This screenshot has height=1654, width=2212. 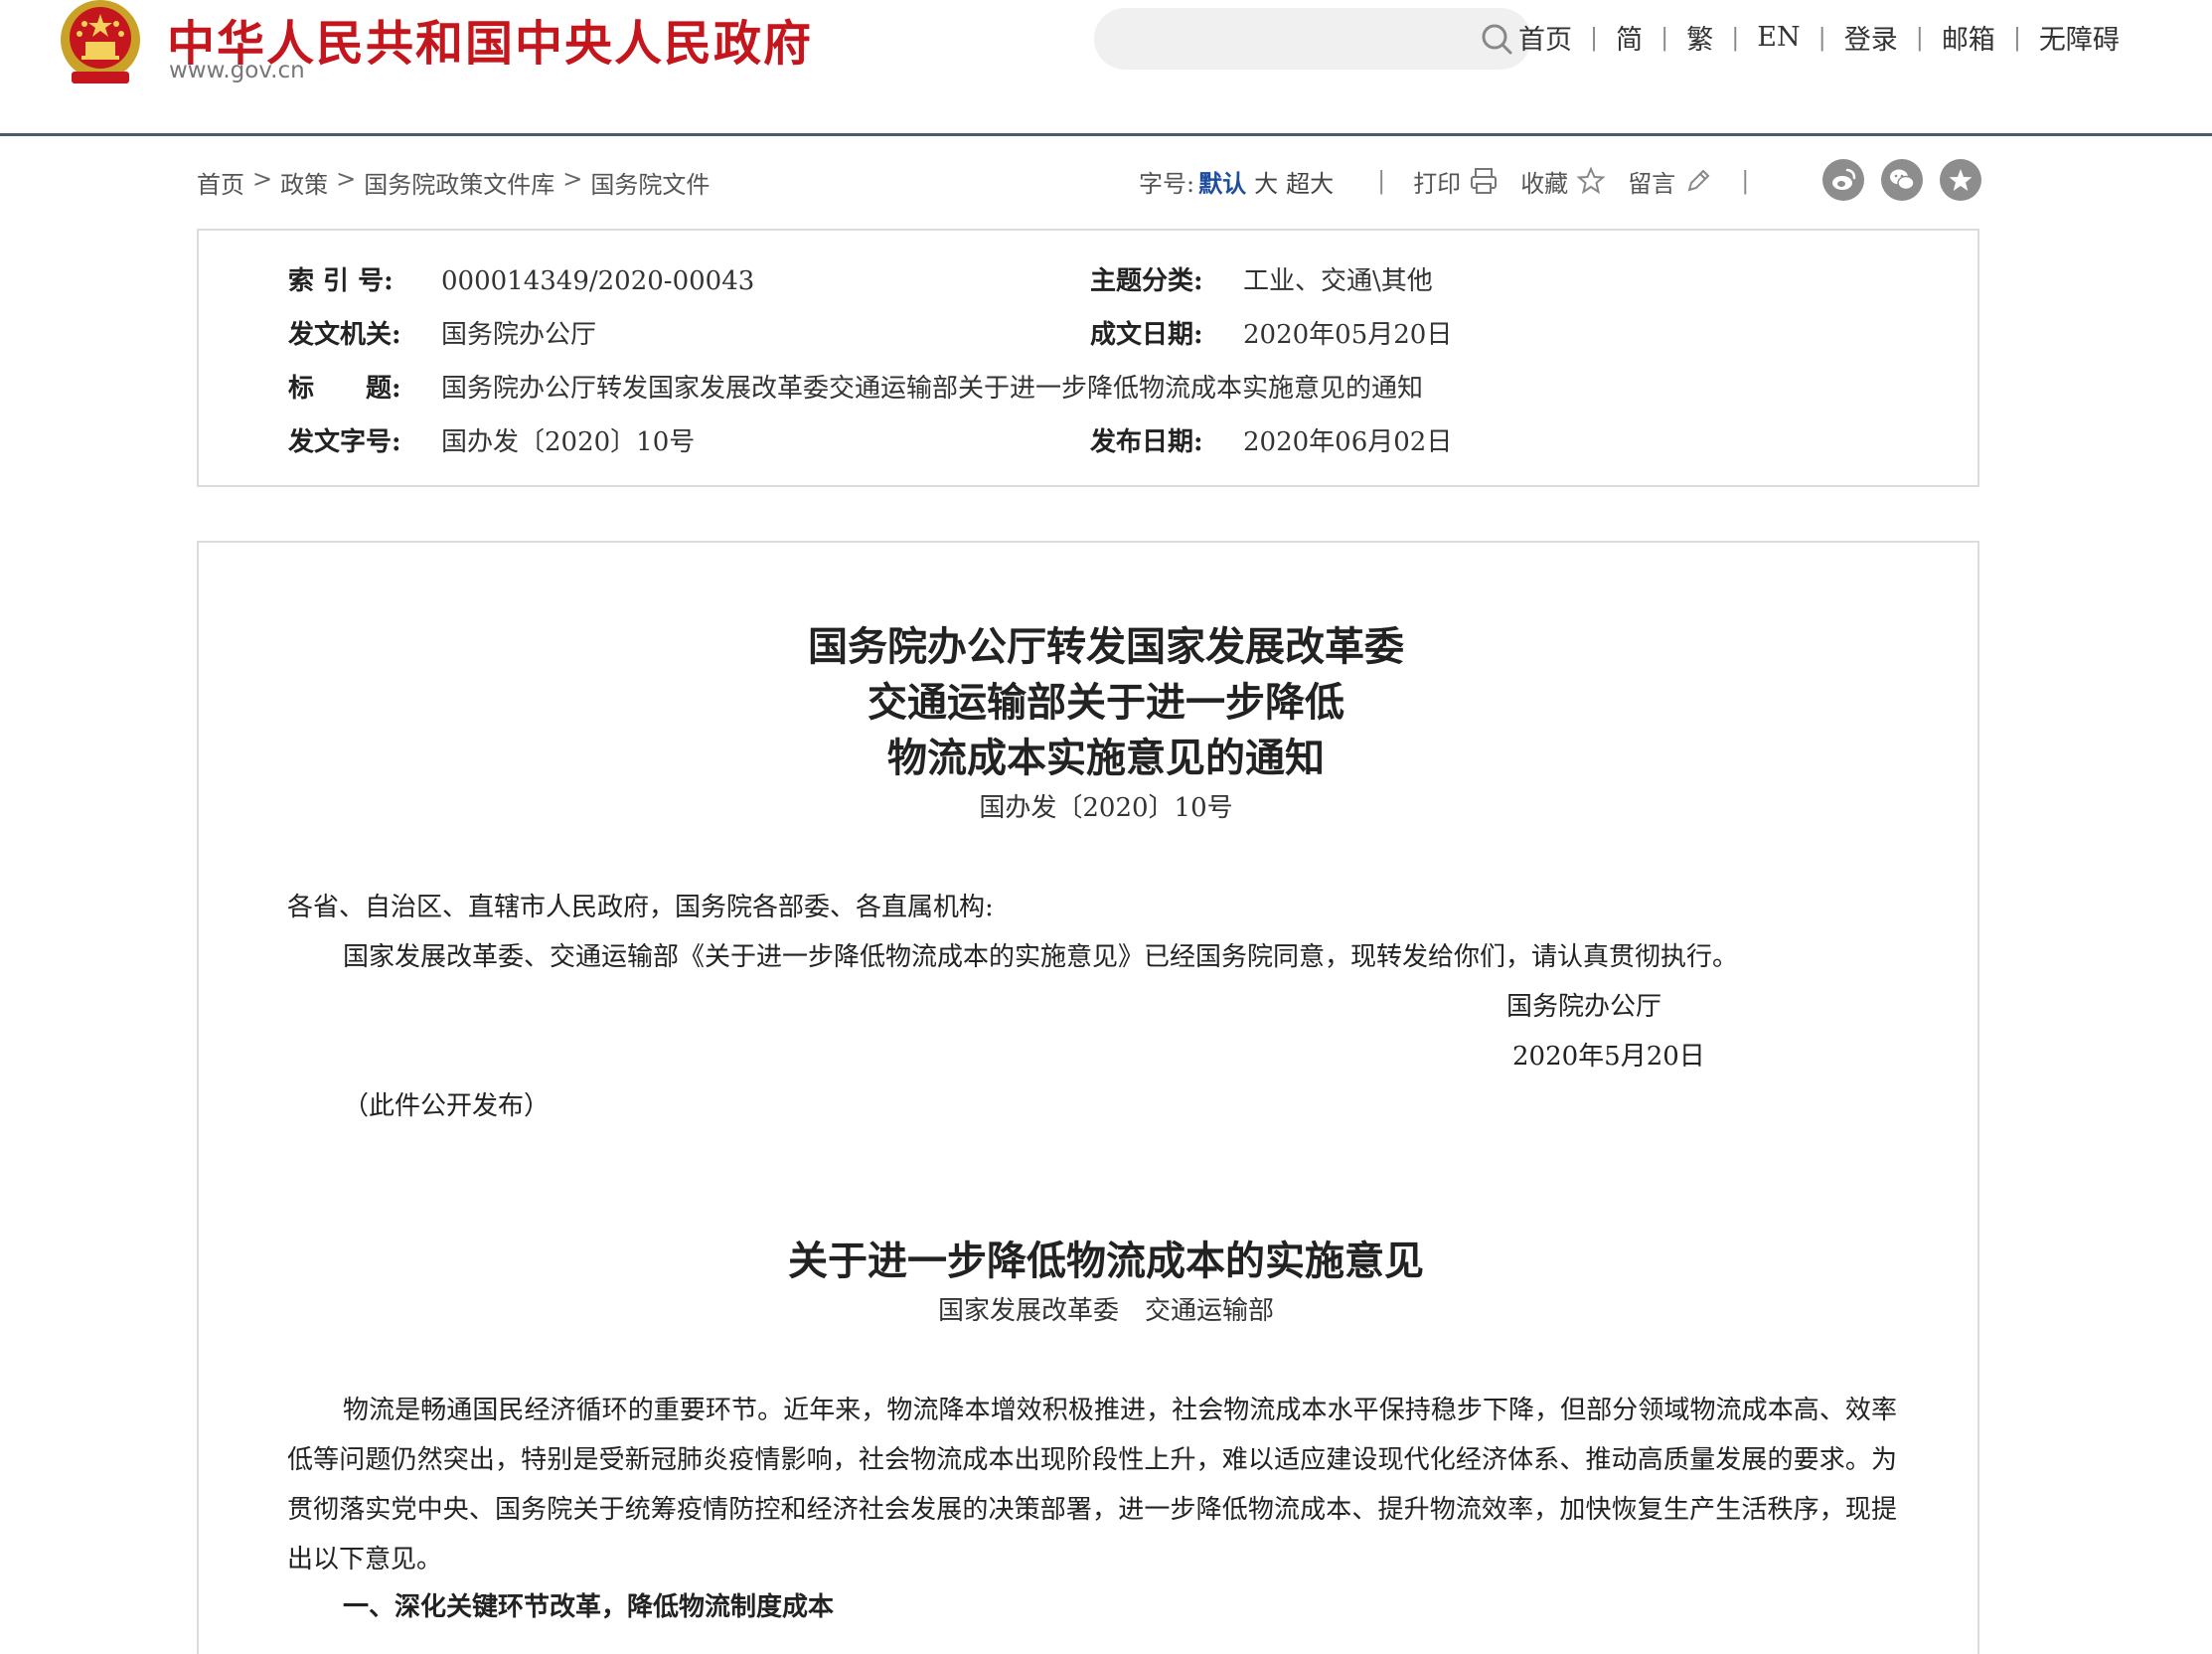 I want to click on star-outline-icon, so click(x=1591, y=181).